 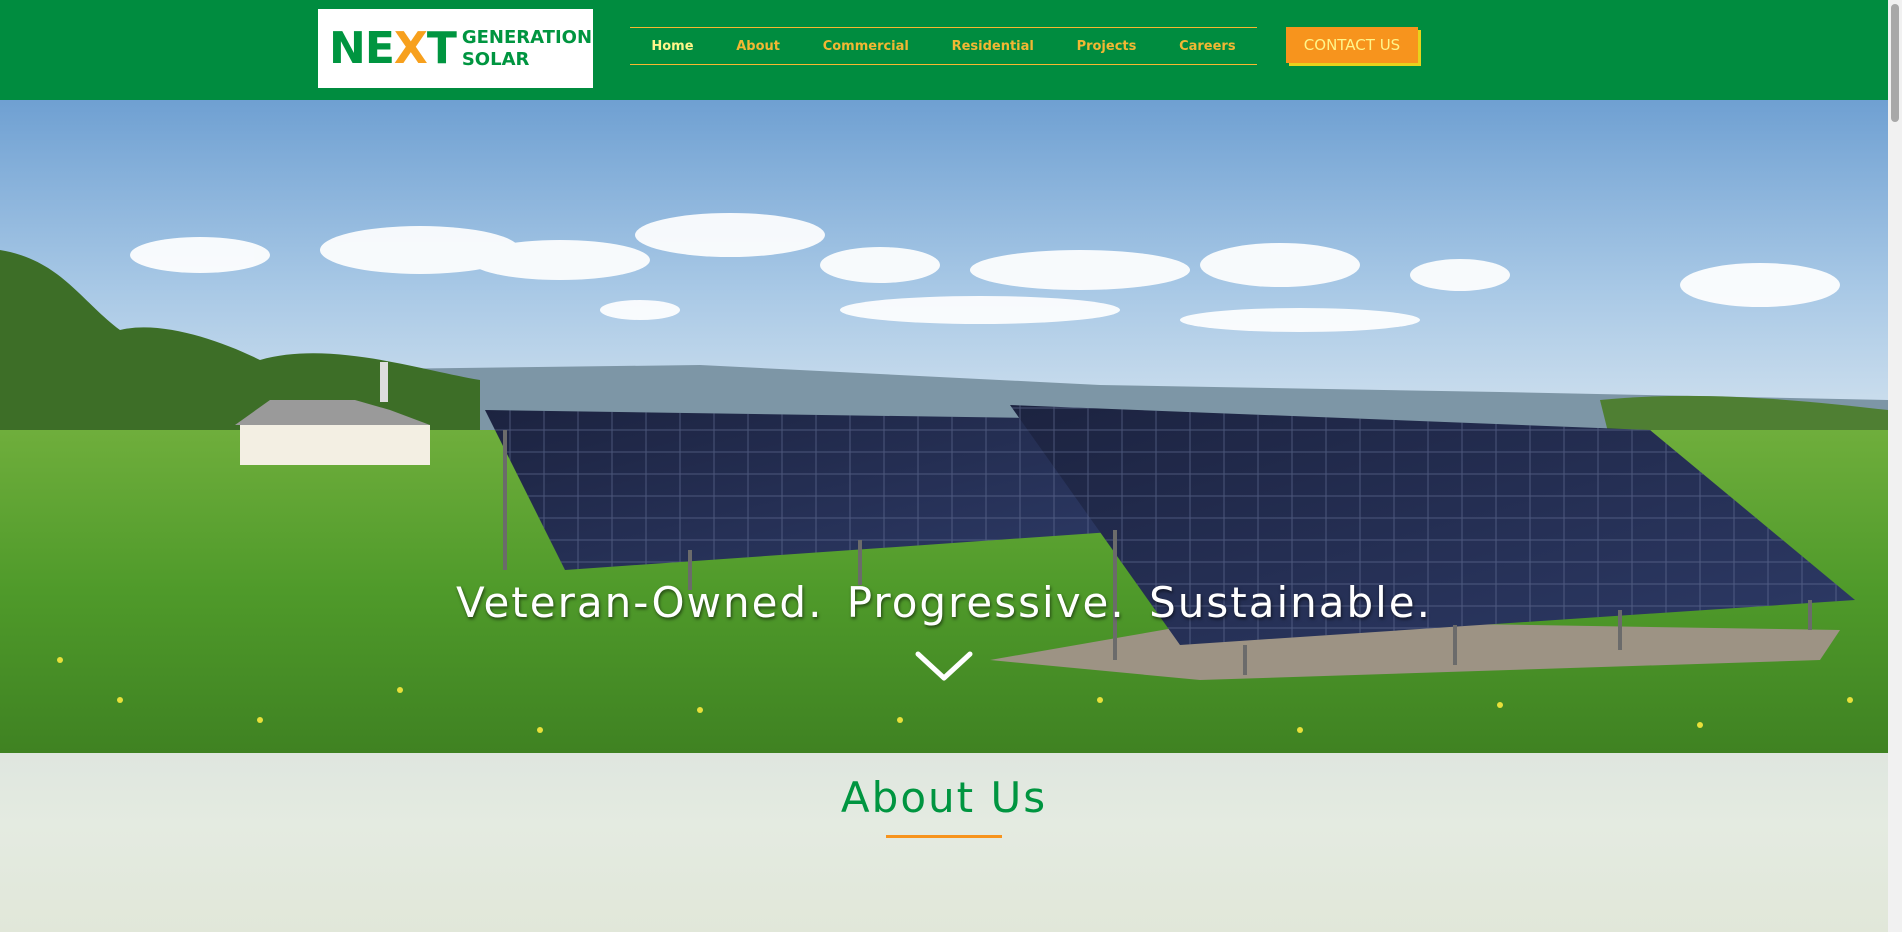 I want to click on nav-commercial: Commercial, so click(x=866, y=46).